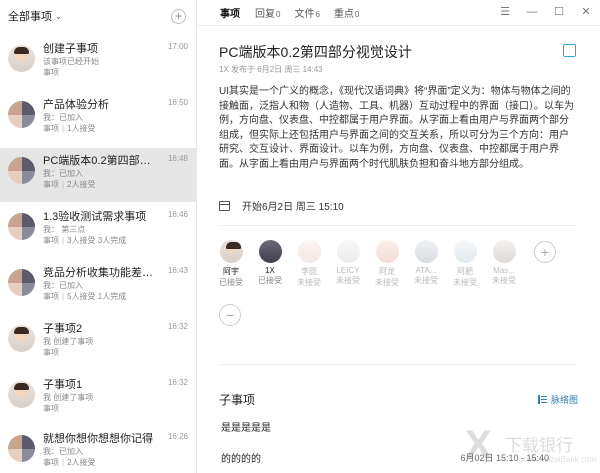  Describe the element at coordinates (317, 14) in the screenshot. I see `tab-count: 6` at that location.